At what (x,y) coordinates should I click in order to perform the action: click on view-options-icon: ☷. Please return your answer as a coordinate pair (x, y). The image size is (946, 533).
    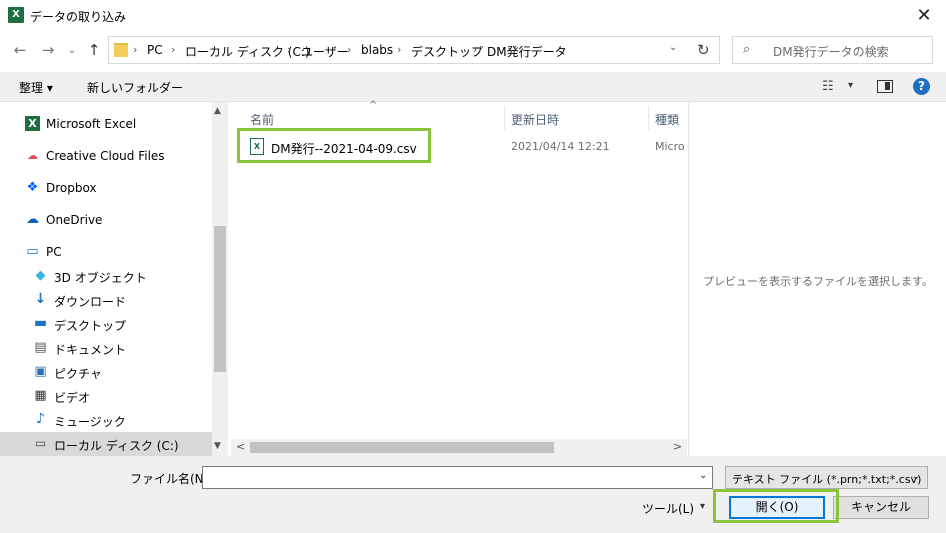
    Looking at the image, I should click on (828, 86).